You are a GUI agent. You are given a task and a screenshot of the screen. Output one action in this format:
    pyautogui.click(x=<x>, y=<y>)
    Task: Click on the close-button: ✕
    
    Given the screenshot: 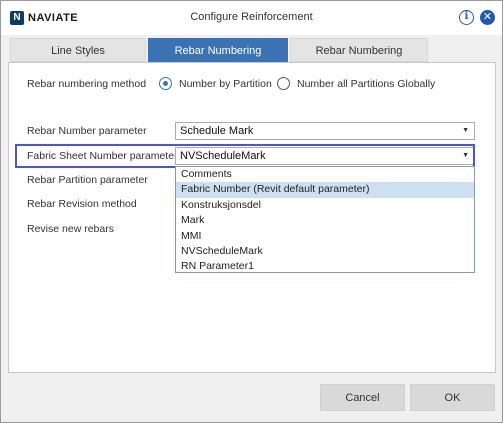 What is the action you would take?
    pyautogui.click(x=487, y=17)
    